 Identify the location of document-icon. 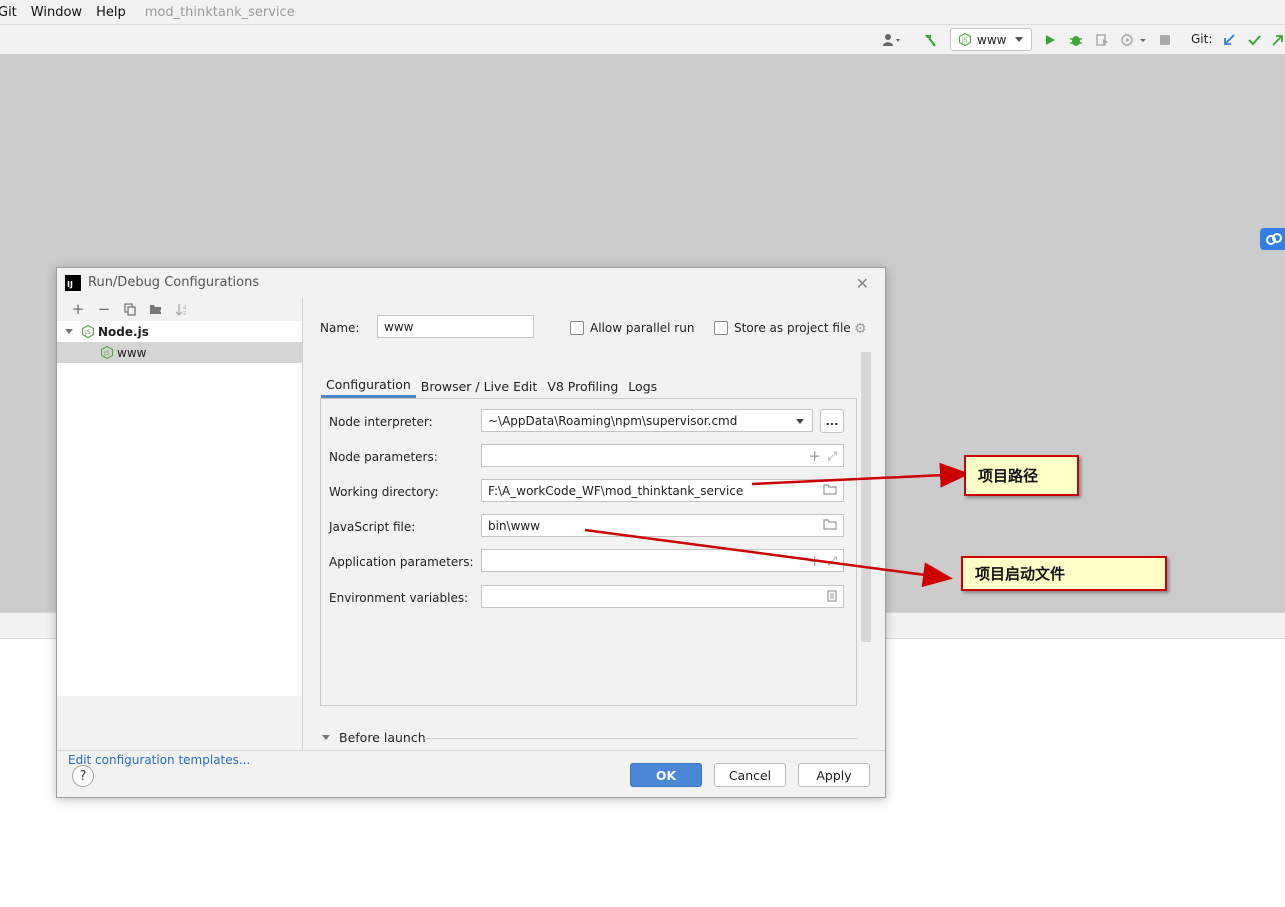
(832, 597).